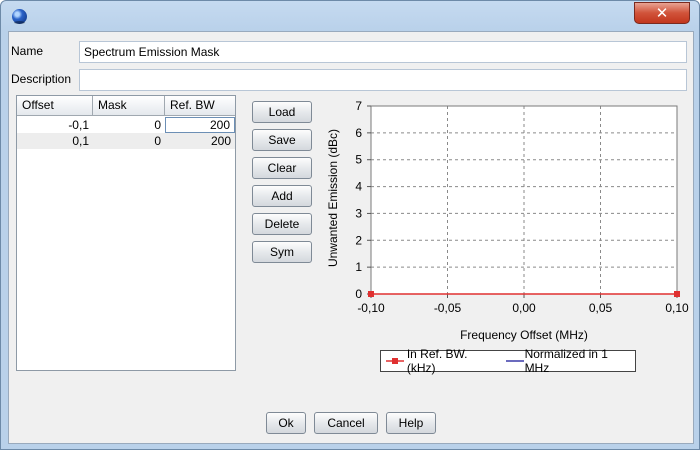 The height and width of the screenshot is (450, 700). I want to click on legend-item-ref-bw: In Ref. BW. (kHz), so click(437, 361).